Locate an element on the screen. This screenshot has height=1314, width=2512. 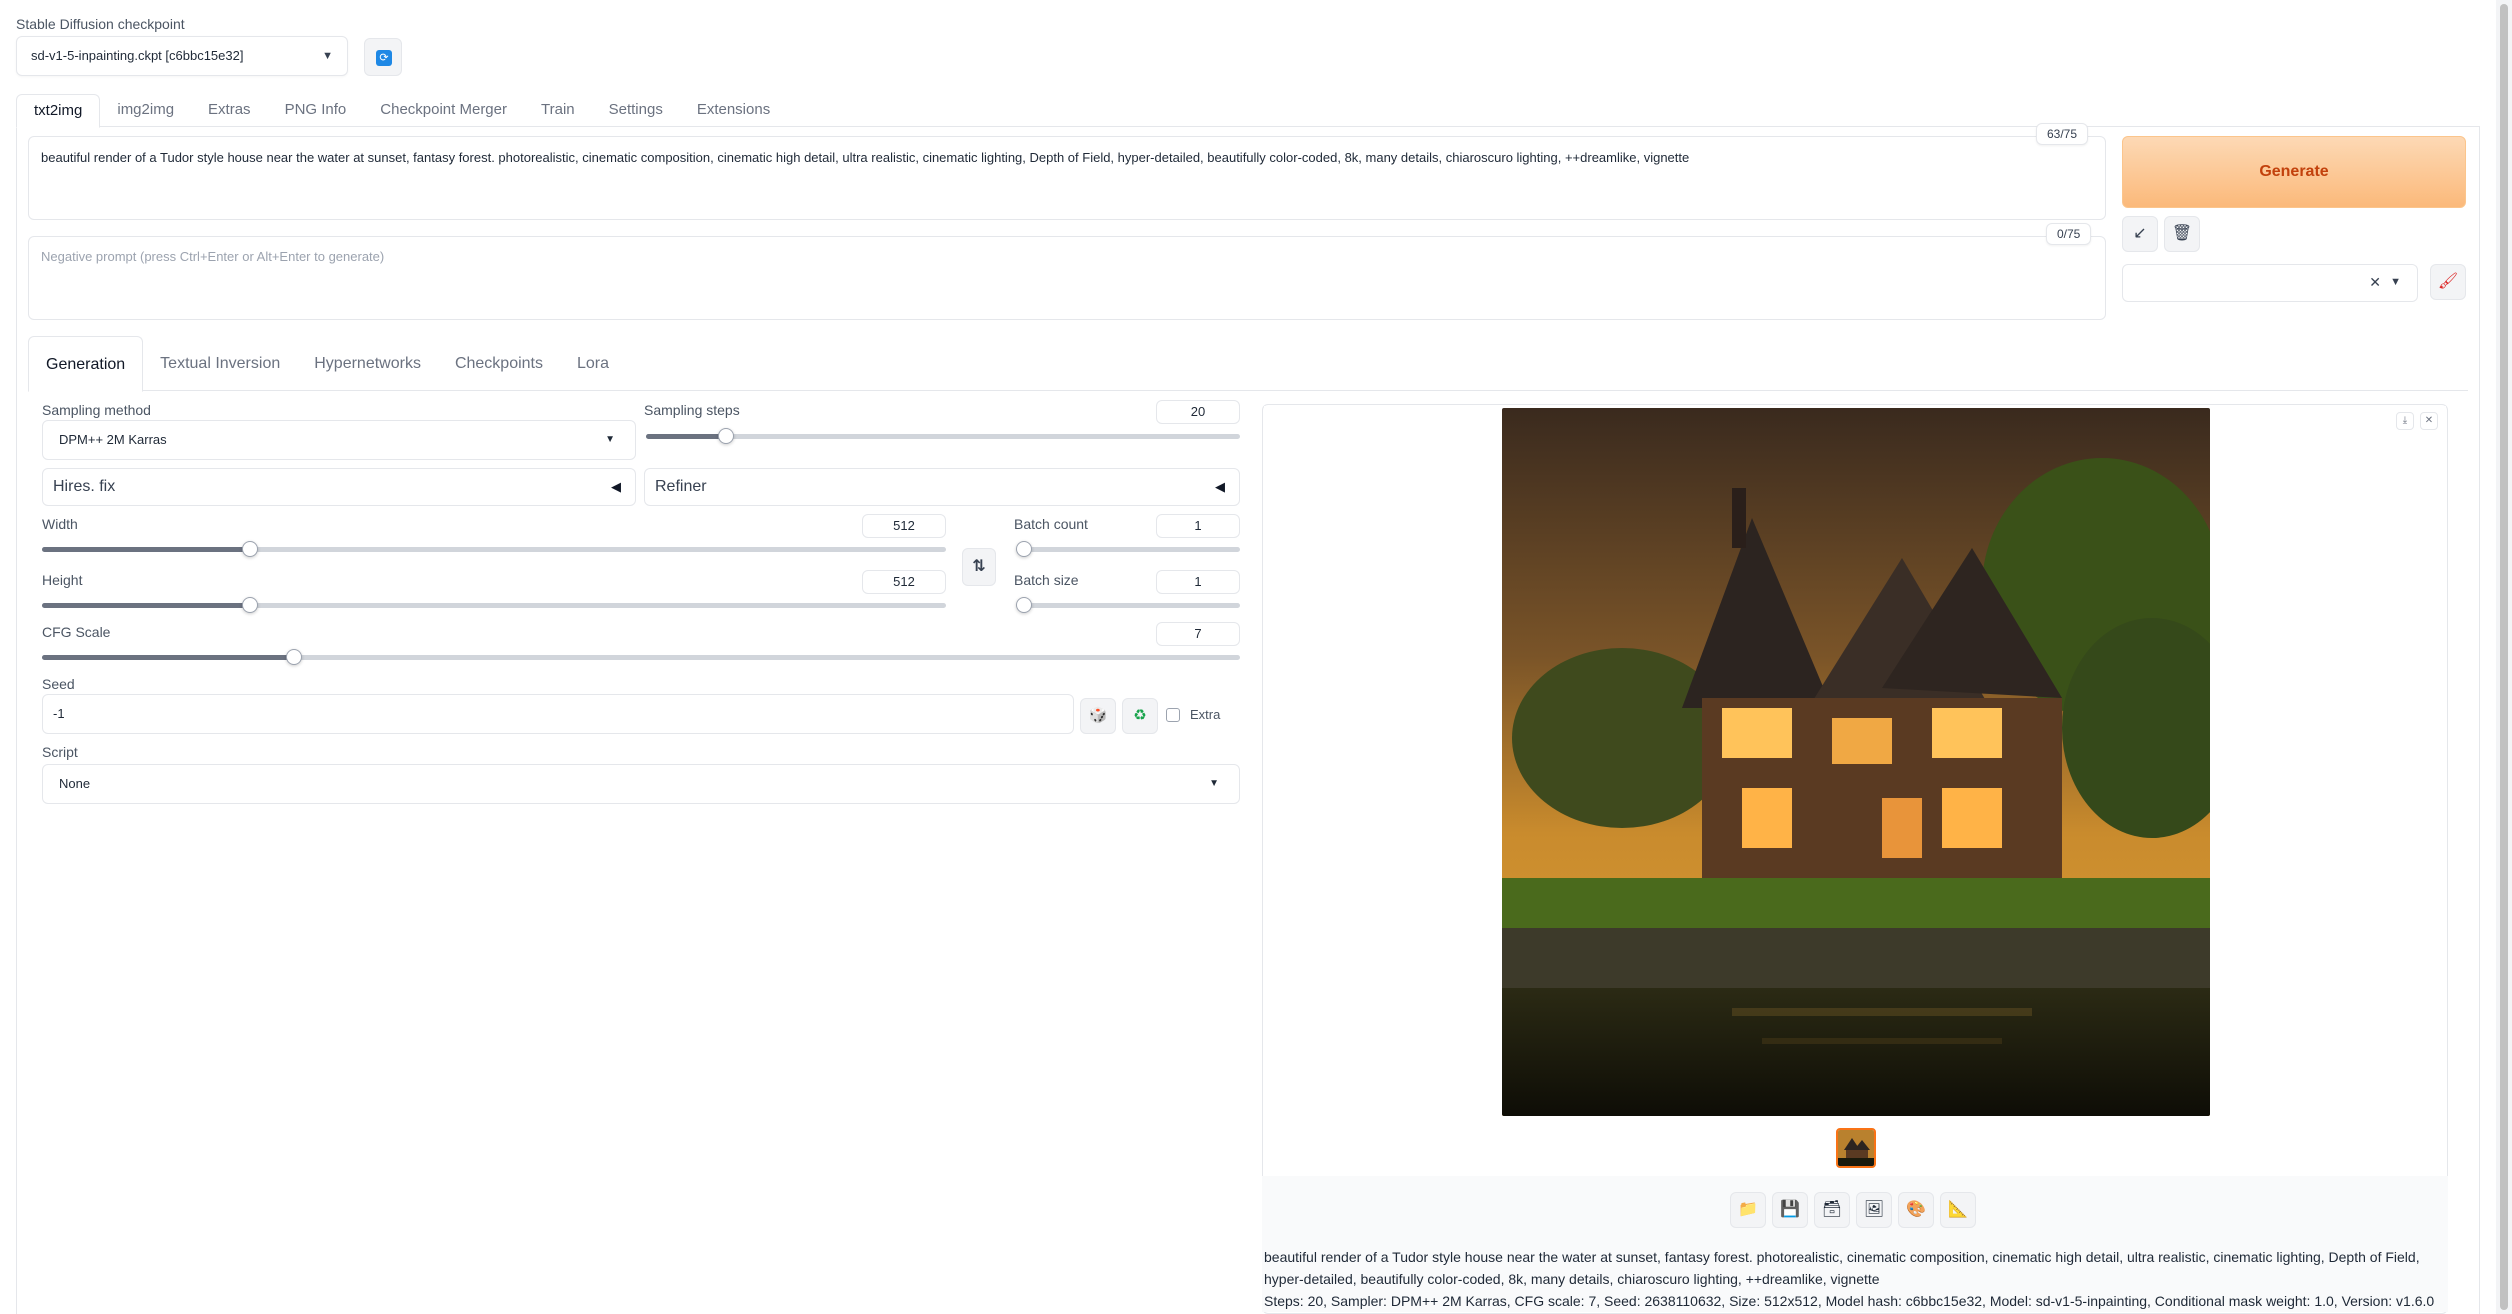
batch-count-input: 1 is located at coordinates (1198, 526).